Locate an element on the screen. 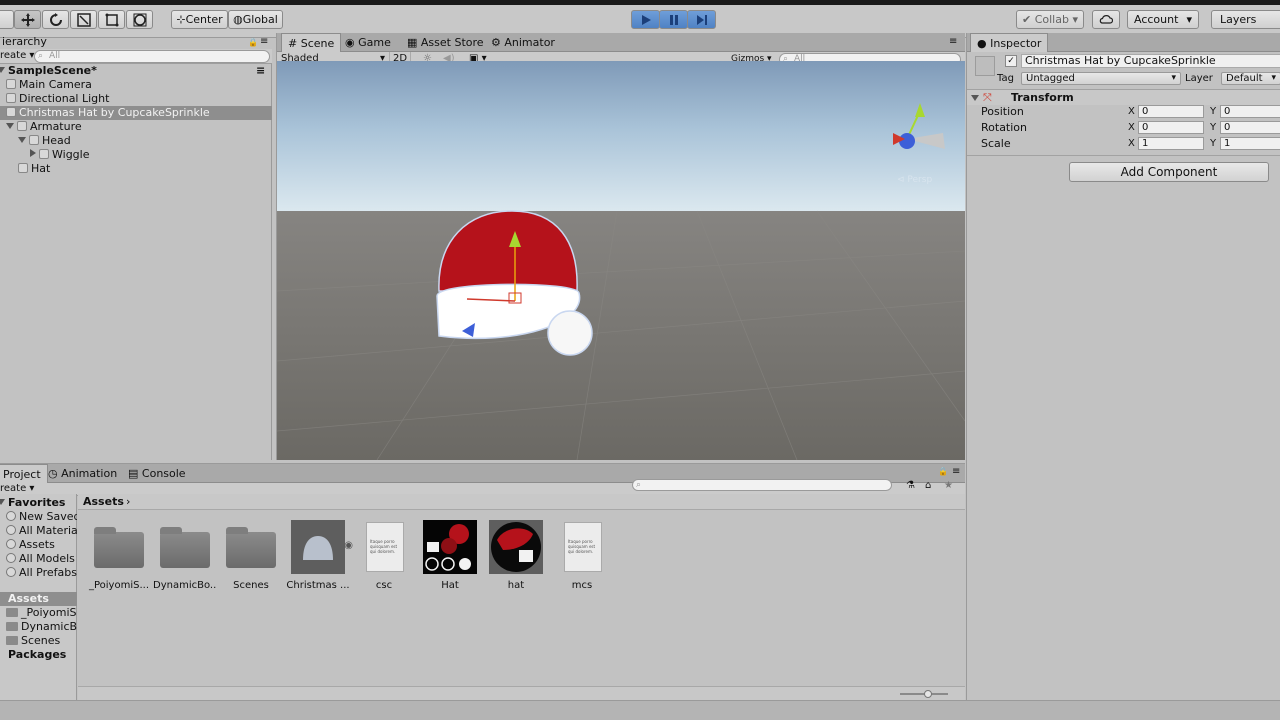 The width and height of the screenshot is (1280, 720). asset-label: hat is located at coordinates (516, 585).